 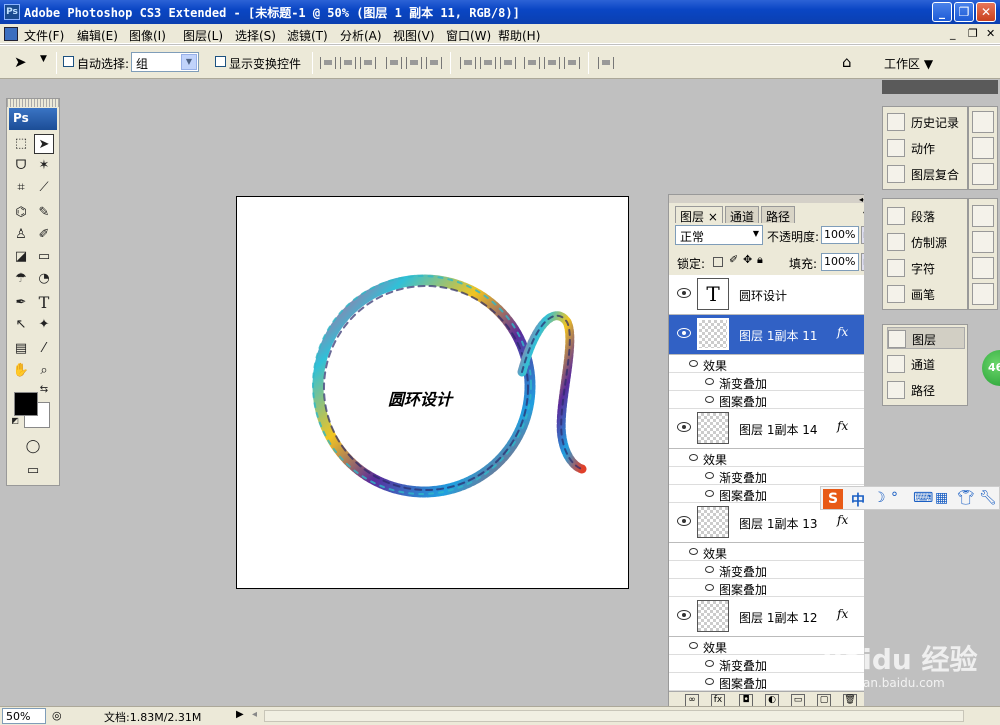 I want to click on layer-row: 图层 1副本 14 fx, so click(x=767, y=429).